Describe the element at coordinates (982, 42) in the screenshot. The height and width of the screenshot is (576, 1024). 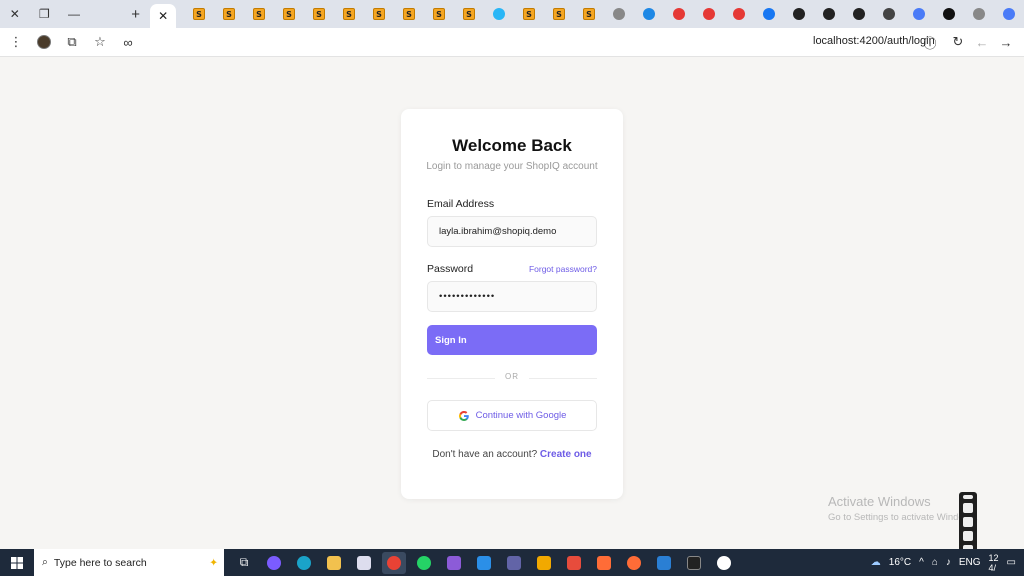
I see `back-arrow-icon: ←` at that location.